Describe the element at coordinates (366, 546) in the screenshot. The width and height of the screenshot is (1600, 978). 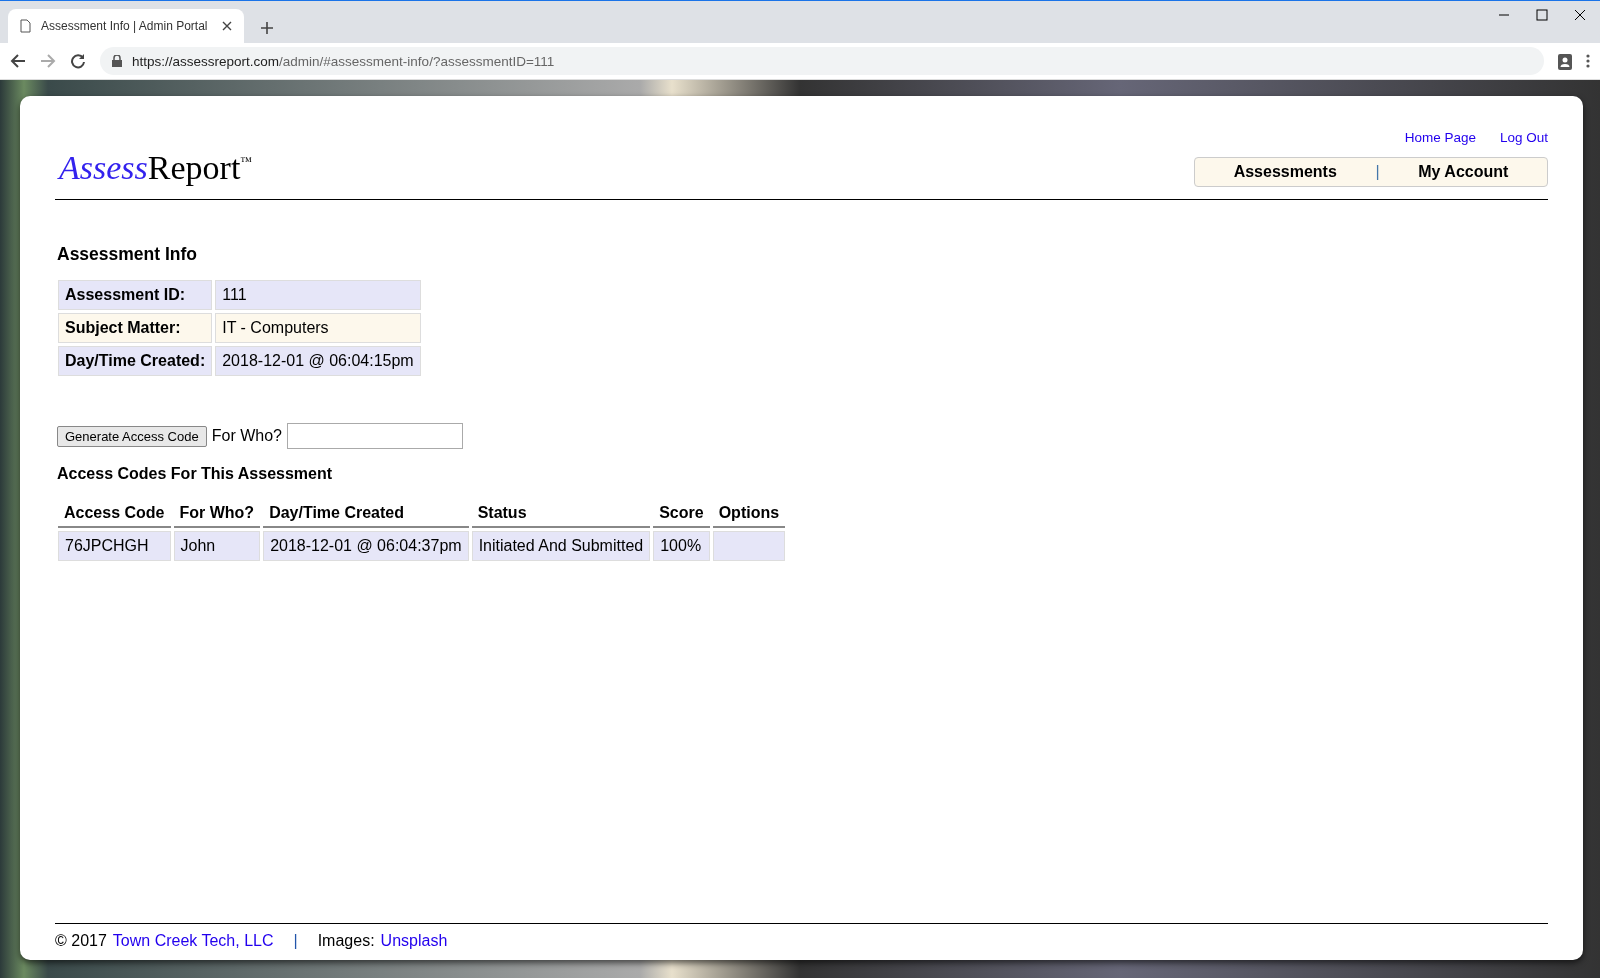
I see `table-cell: 2018-12-01 @ 06:04:37pm` at that location.